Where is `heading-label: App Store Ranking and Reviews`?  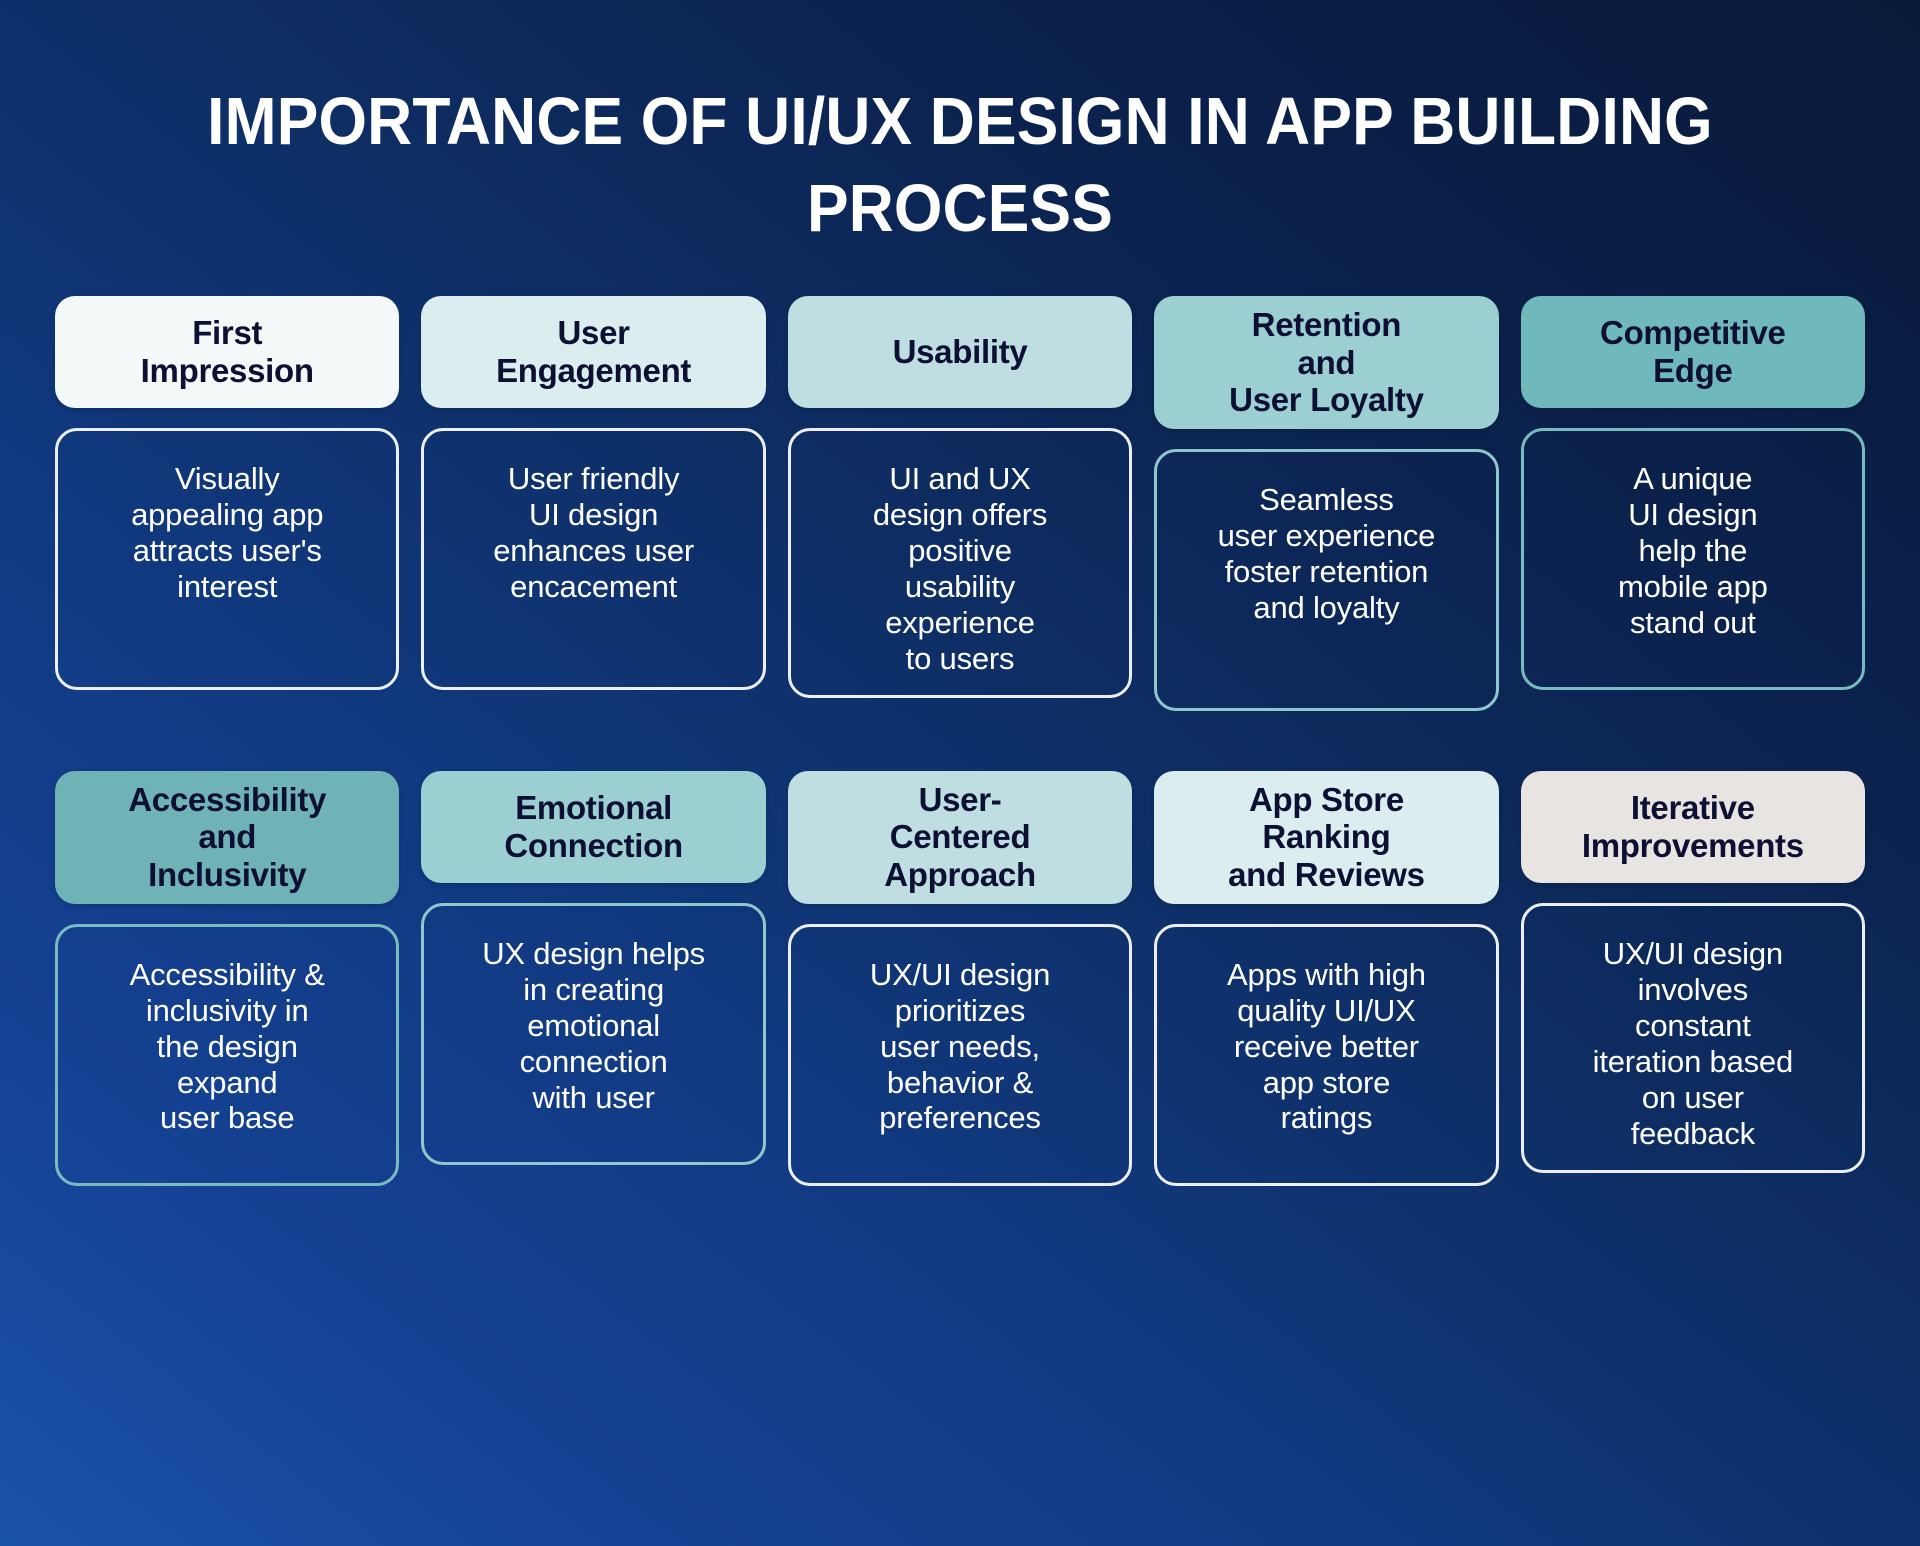
heading-label: App Store Ranking and Reviews is located at coordinates (1326, 837).